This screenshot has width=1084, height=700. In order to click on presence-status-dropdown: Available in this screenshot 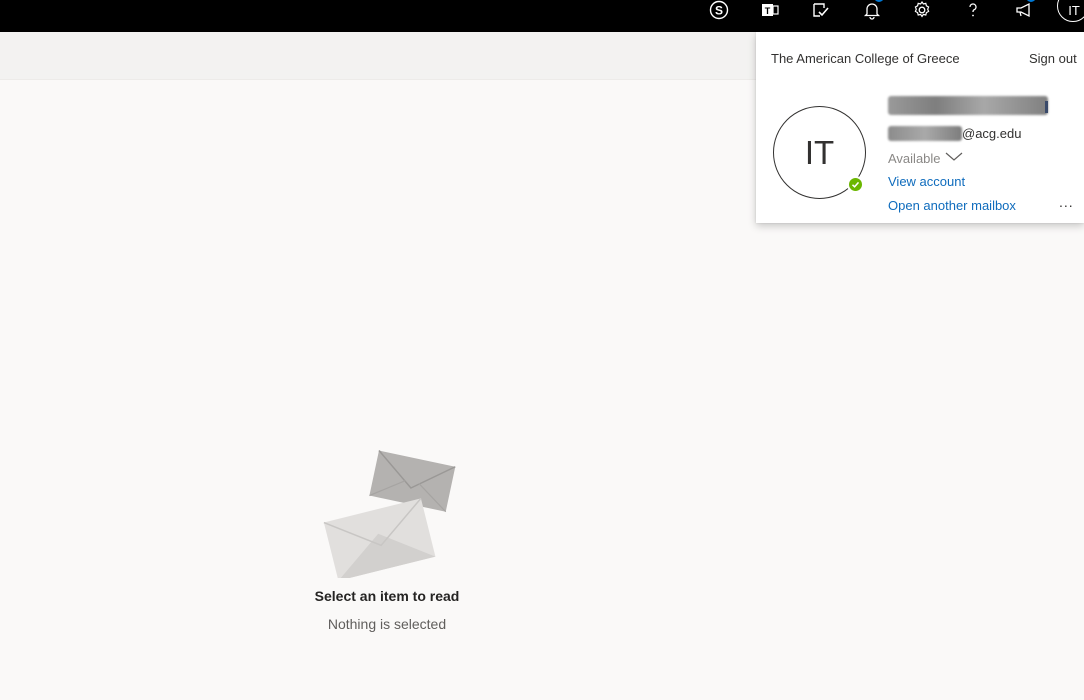, I will do `click(925, 158)`.